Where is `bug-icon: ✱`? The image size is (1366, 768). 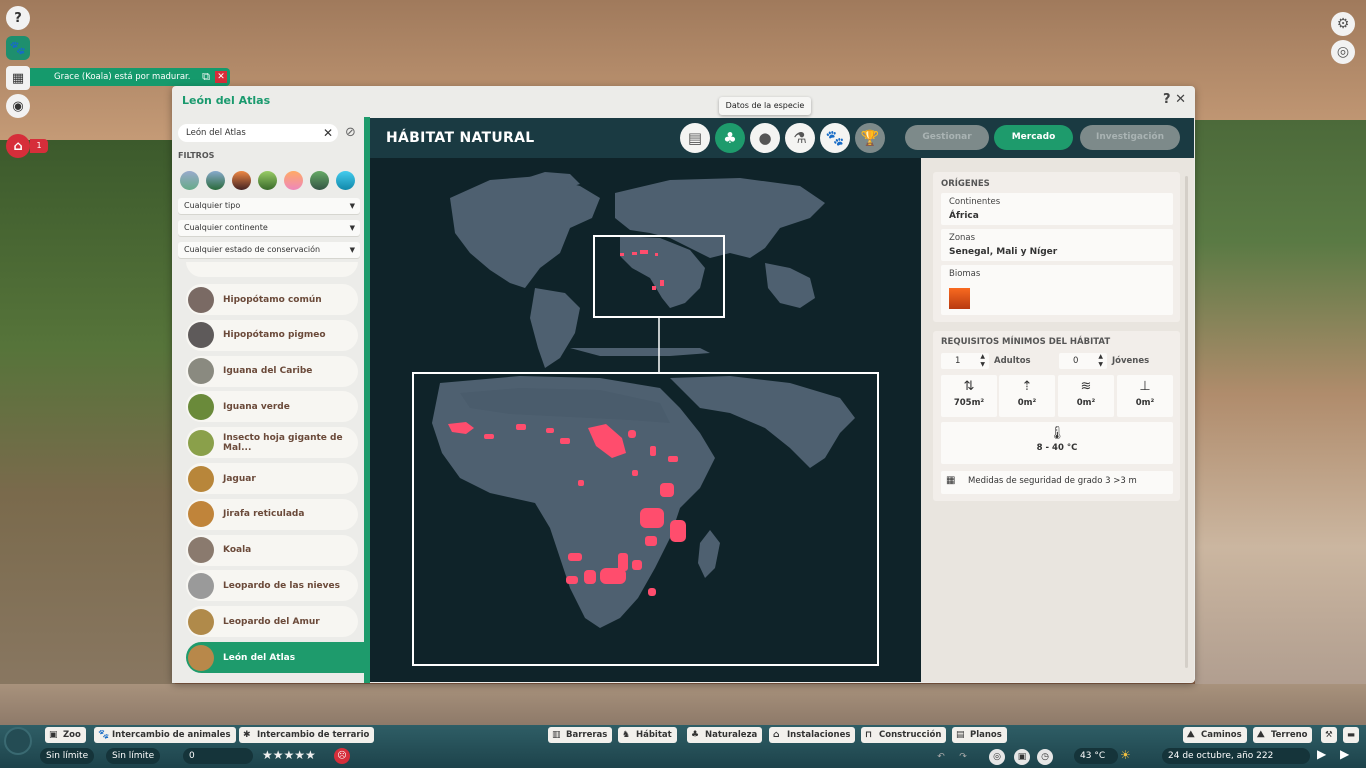
bug-icon: ✱ is located at coordinates (247, 735).